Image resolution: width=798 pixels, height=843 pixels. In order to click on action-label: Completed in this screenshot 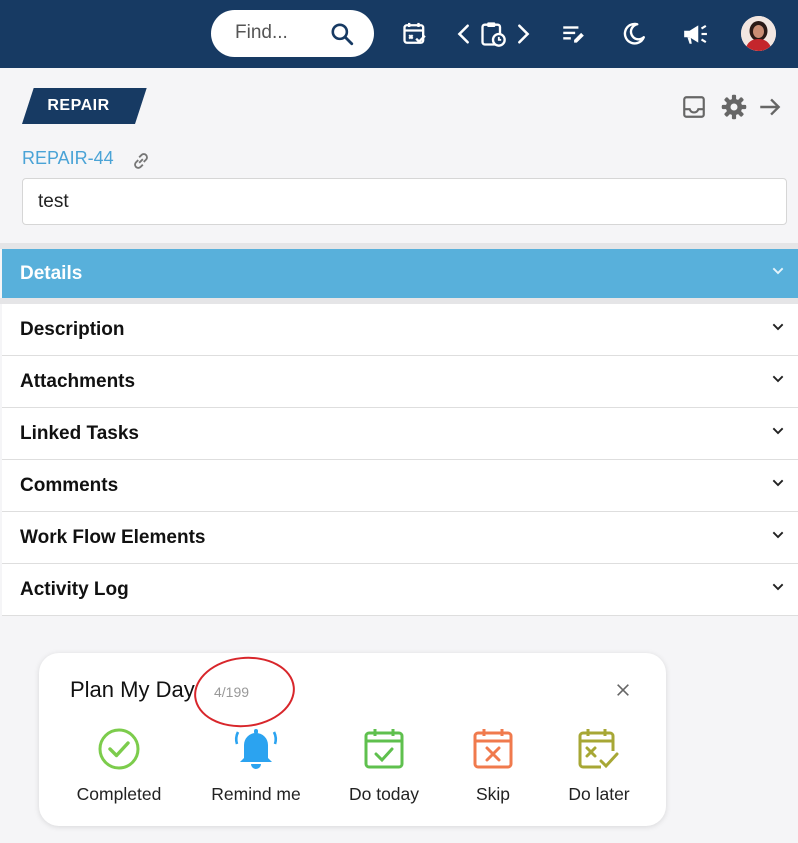, I will do `click(119, 794)`.